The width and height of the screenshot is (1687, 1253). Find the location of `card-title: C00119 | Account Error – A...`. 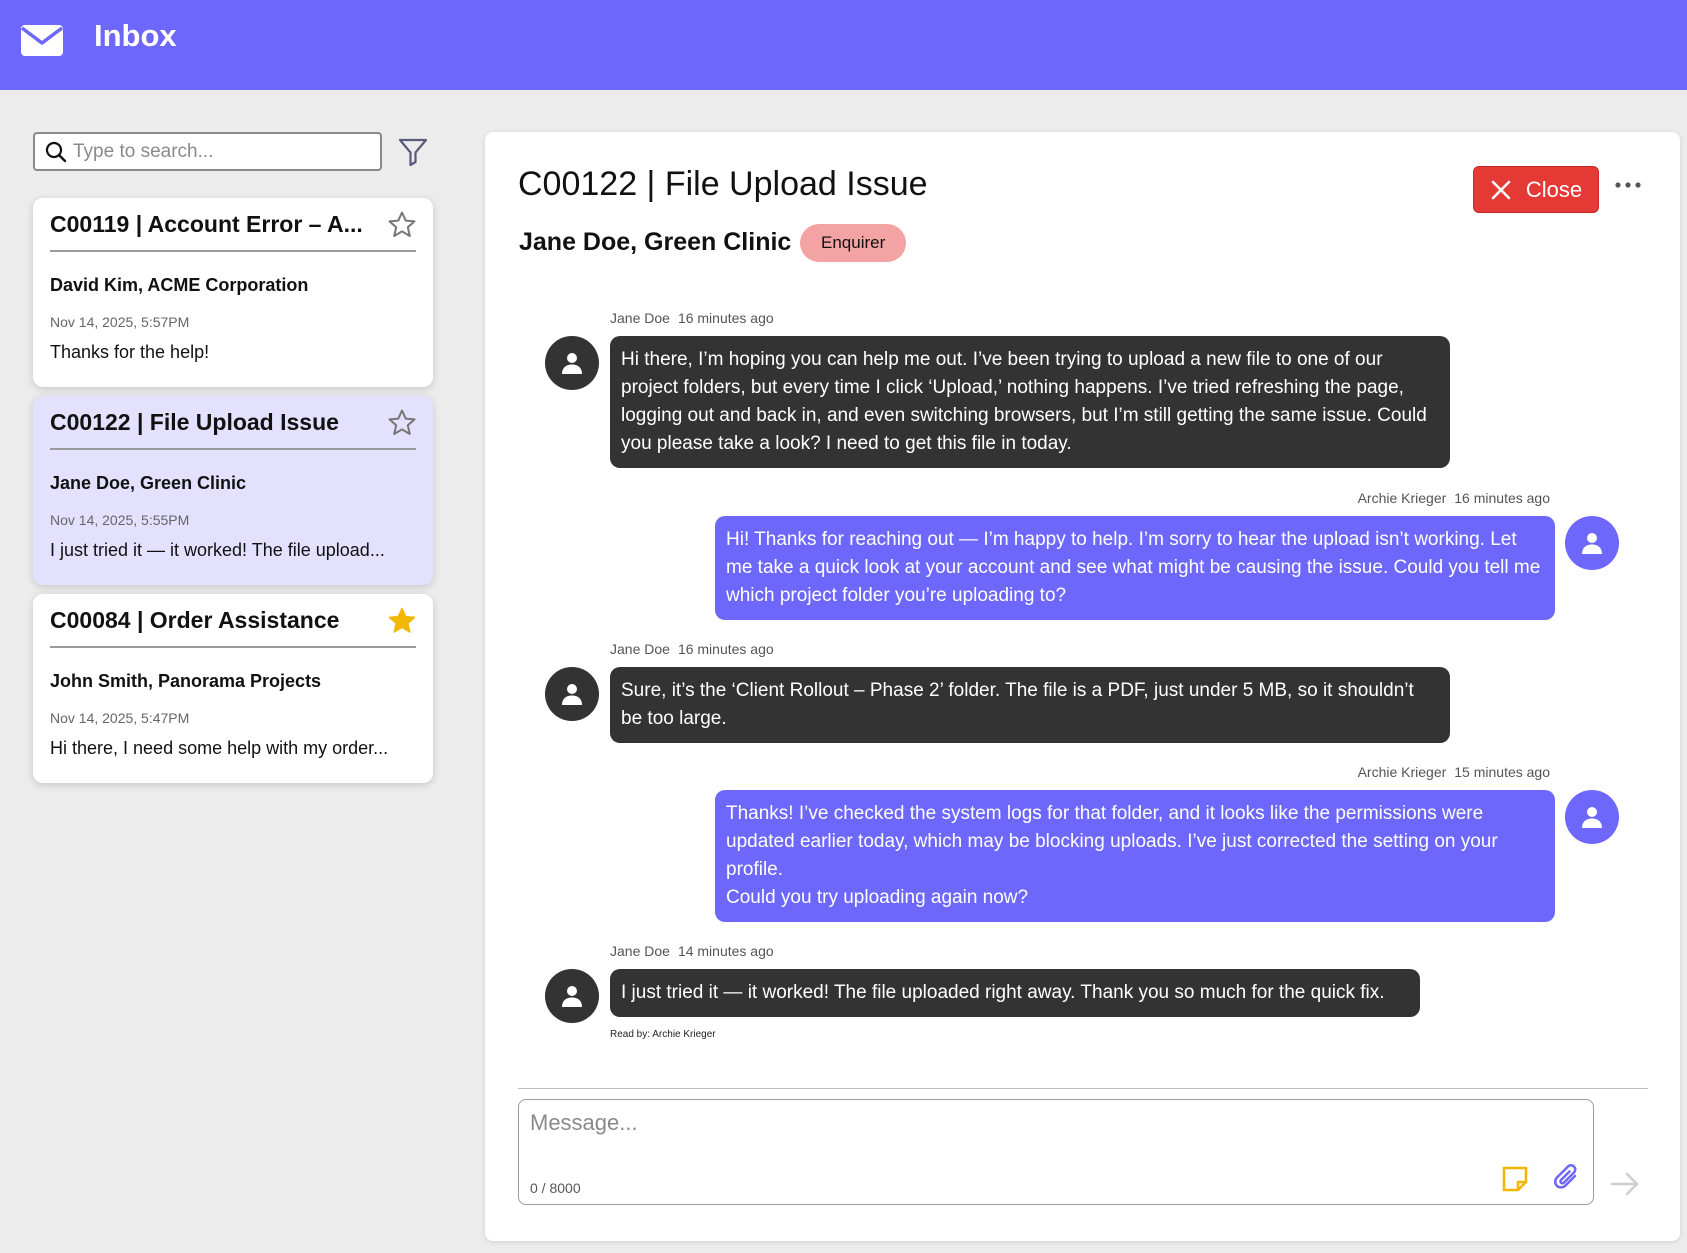

card-title: C00119 | Account Error – A... is located at coordinates (206, 224).